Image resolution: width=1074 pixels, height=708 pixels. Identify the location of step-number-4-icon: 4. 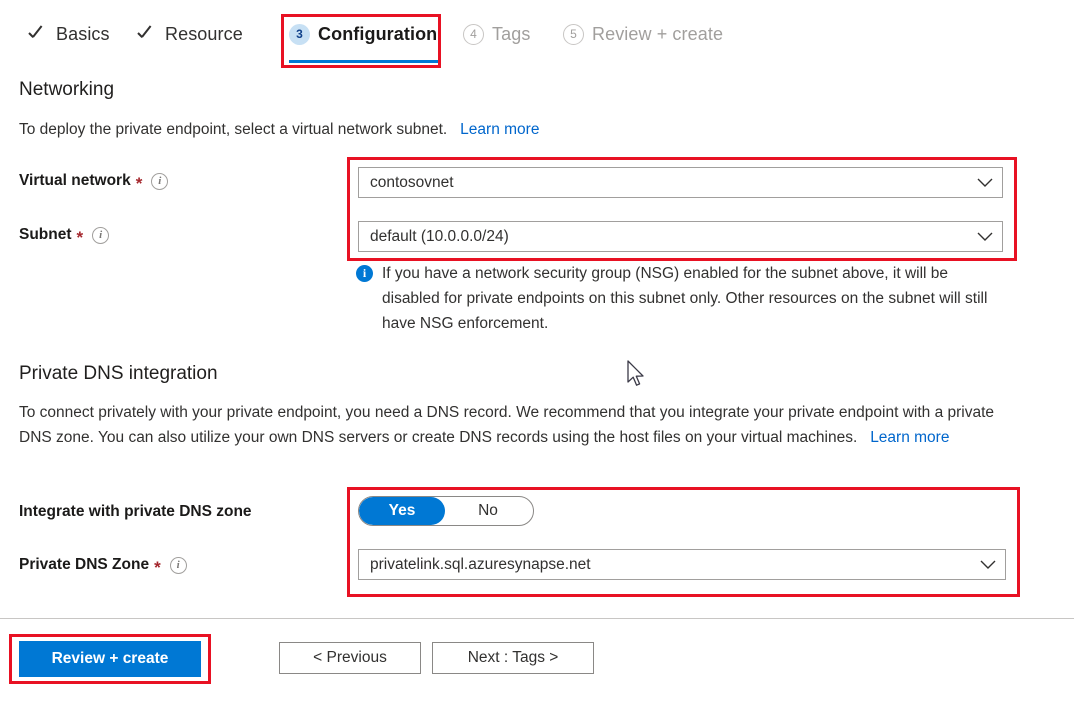
(473, 34).